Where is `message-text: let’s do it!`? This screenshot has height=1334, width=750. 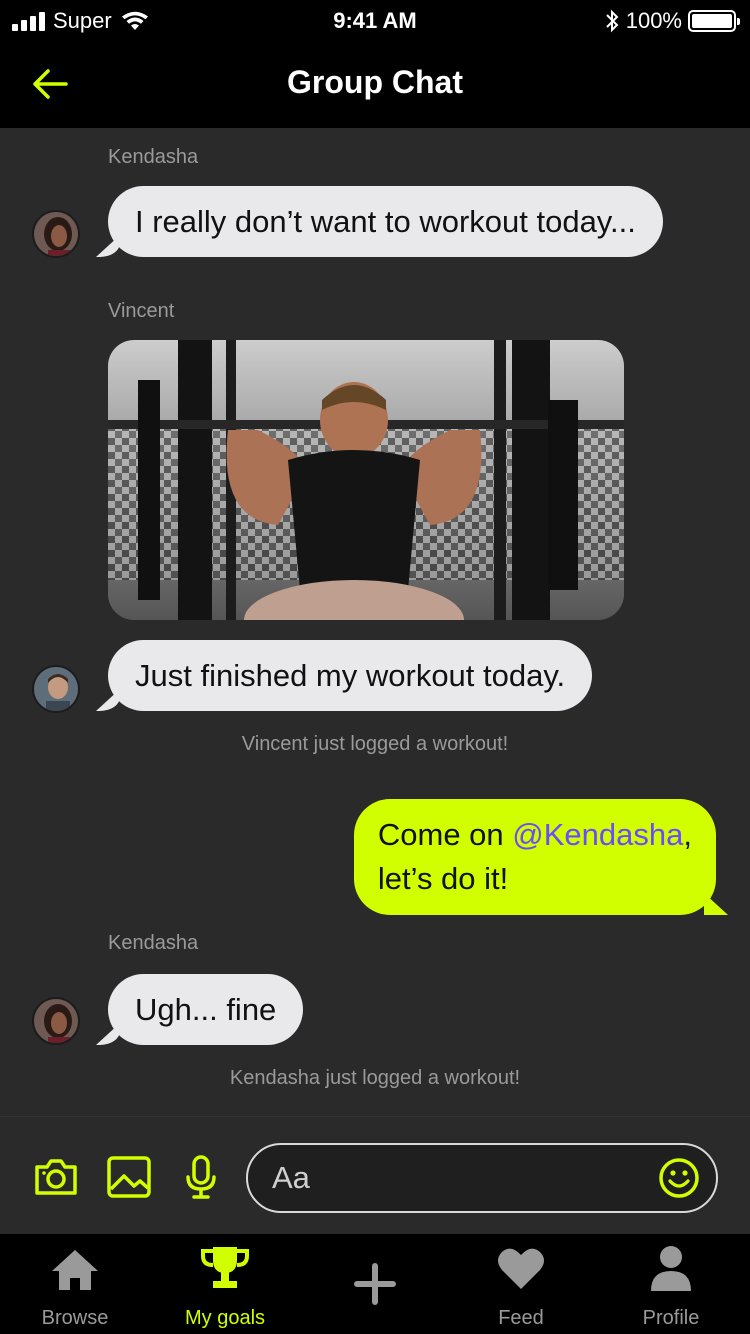 message-text: let’s do it! is located at coordinates (443, 879).